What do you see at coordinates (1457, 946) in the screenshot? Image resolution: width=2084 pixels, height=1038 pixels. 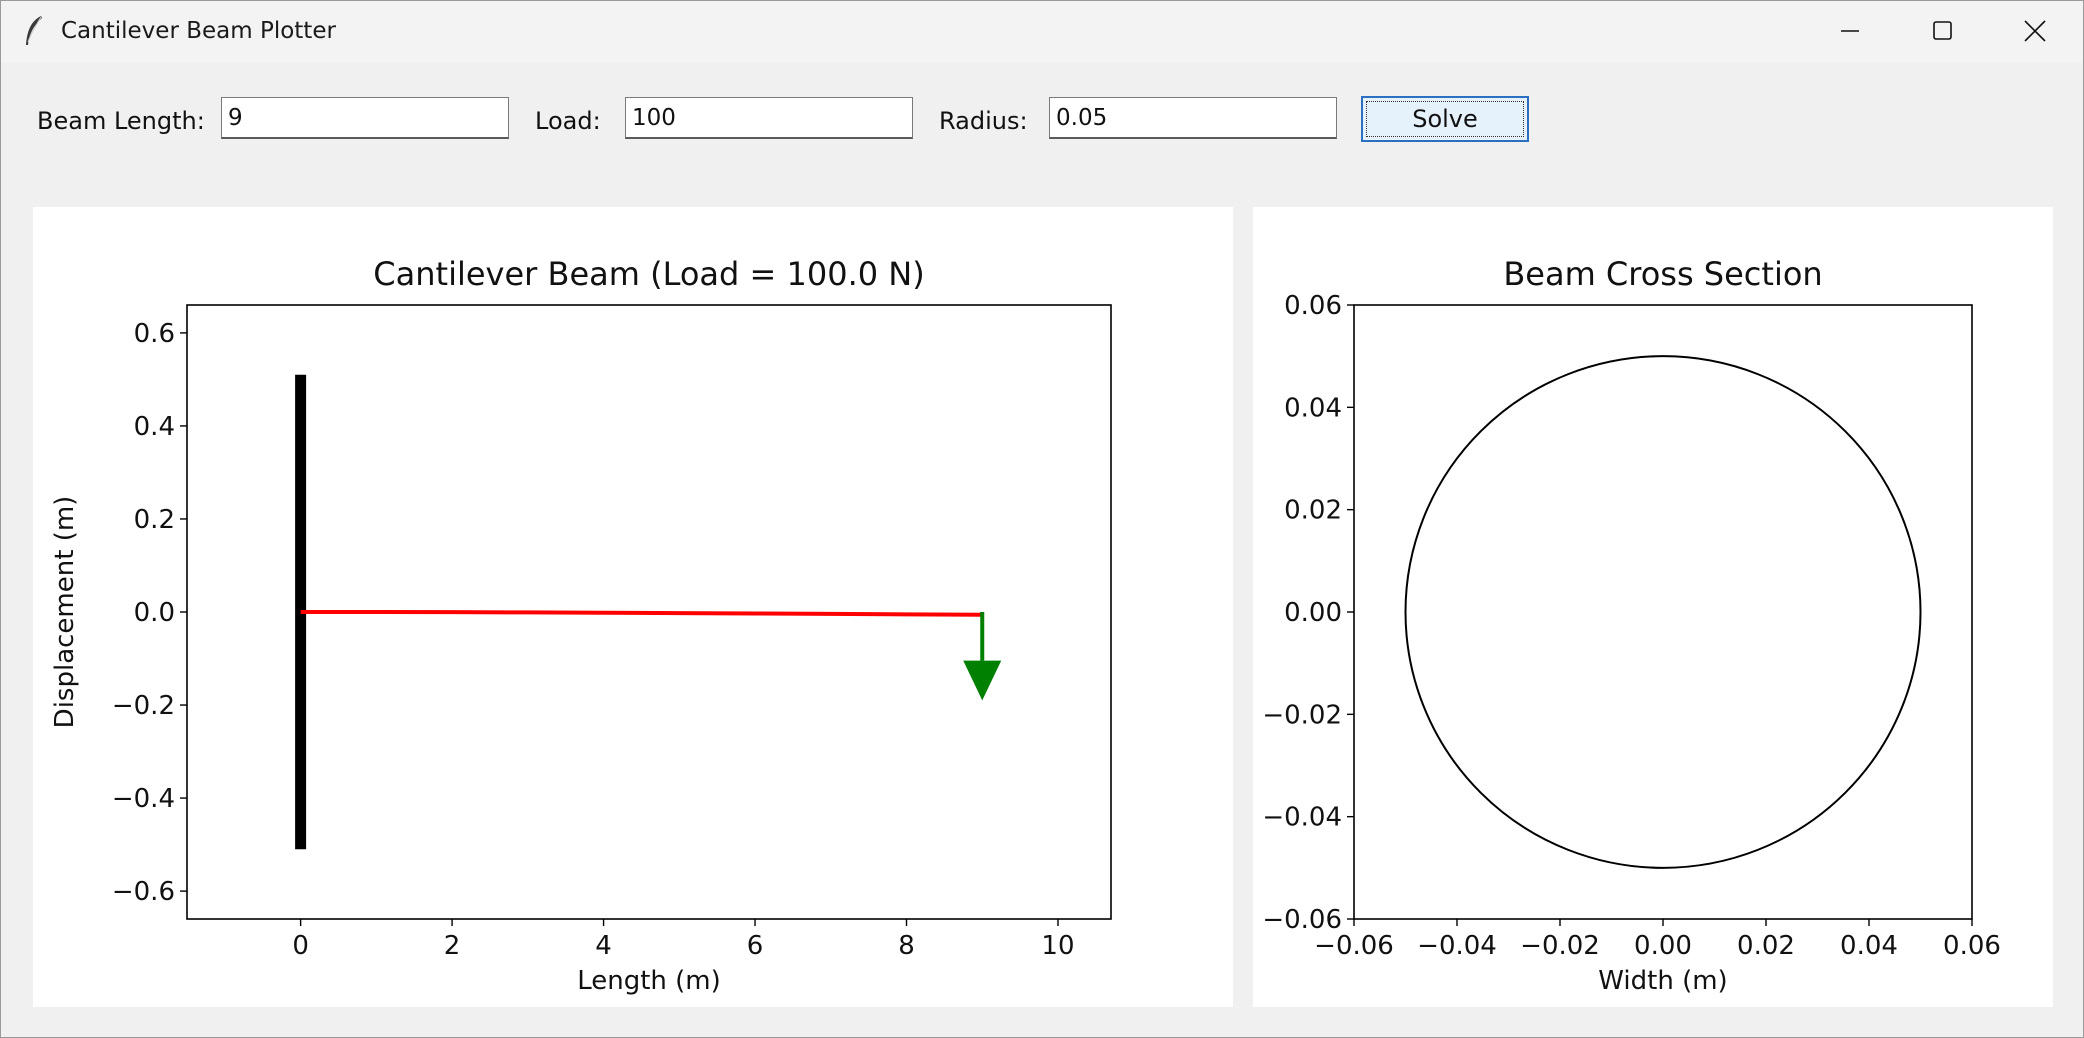 I see `x-tick-label: −0.04` at bounding box center [1457, 946].